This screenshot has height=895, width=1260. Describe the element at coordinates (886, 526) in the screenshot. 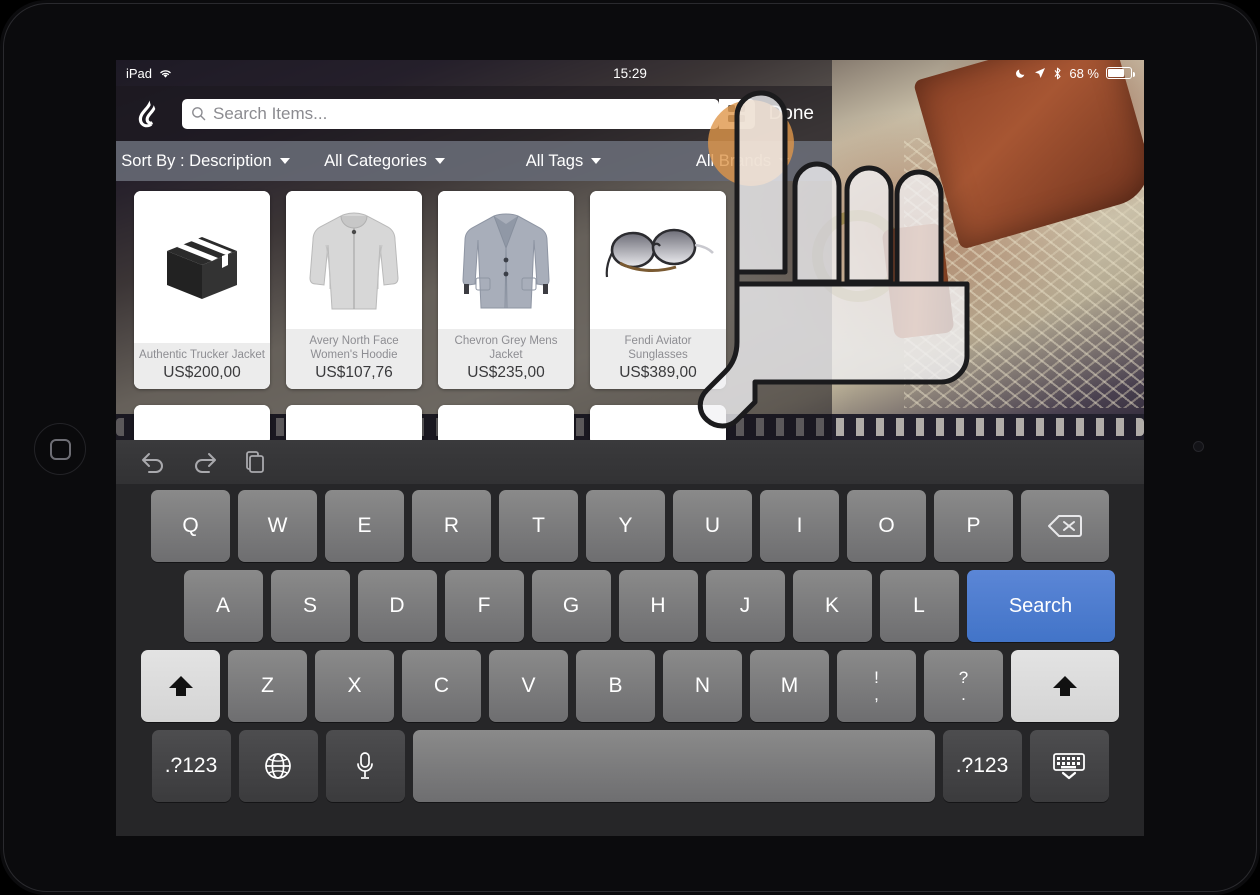

I see `key-o: O` at that location.